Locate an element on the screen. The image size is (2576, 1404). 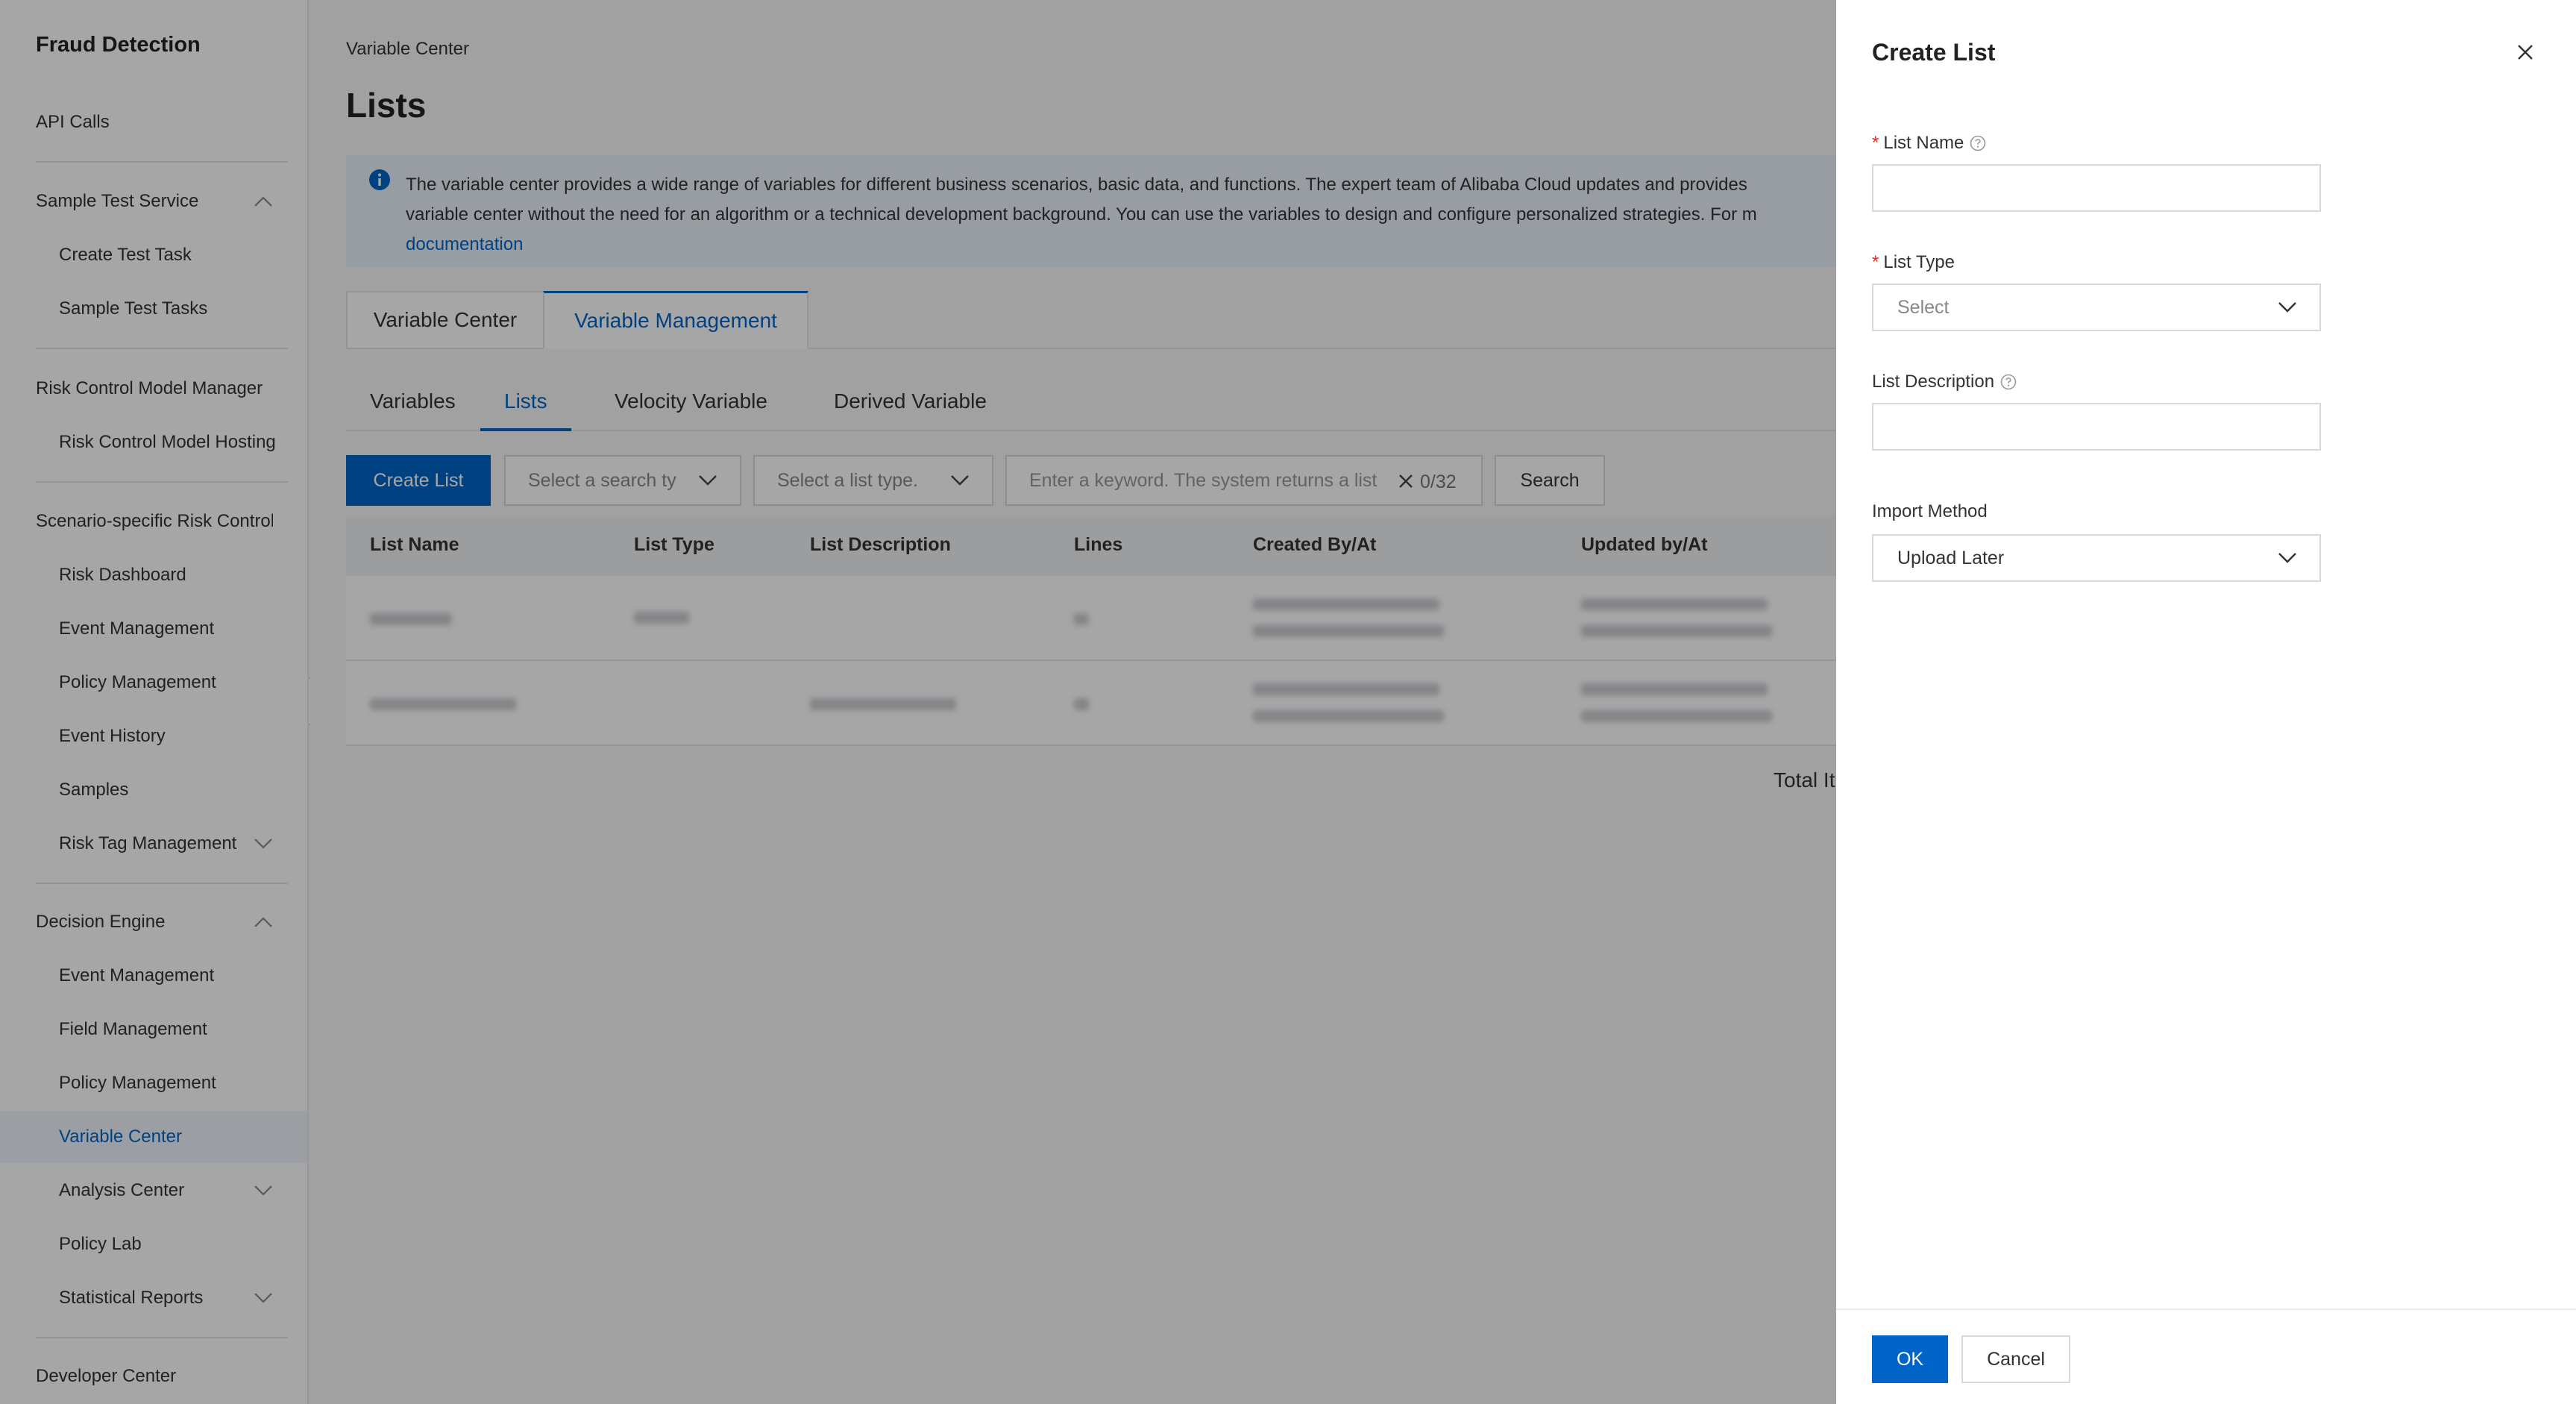
label-text: List Description is located at coordinates (1934, 382).